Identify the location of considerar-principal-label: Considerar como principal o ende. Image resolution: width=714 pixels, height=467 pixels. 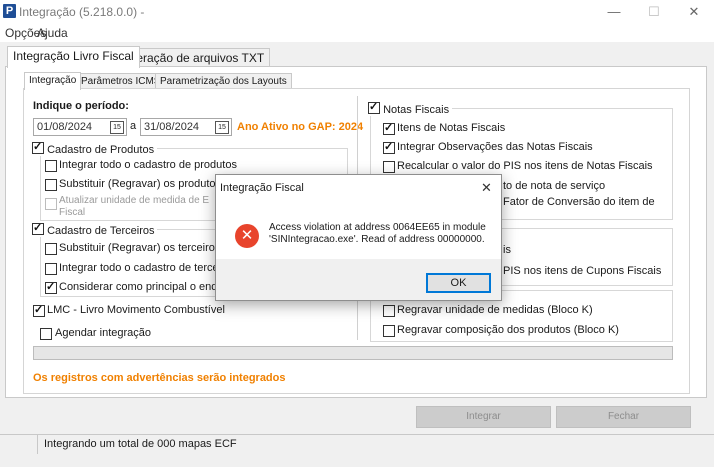
(141, 287).